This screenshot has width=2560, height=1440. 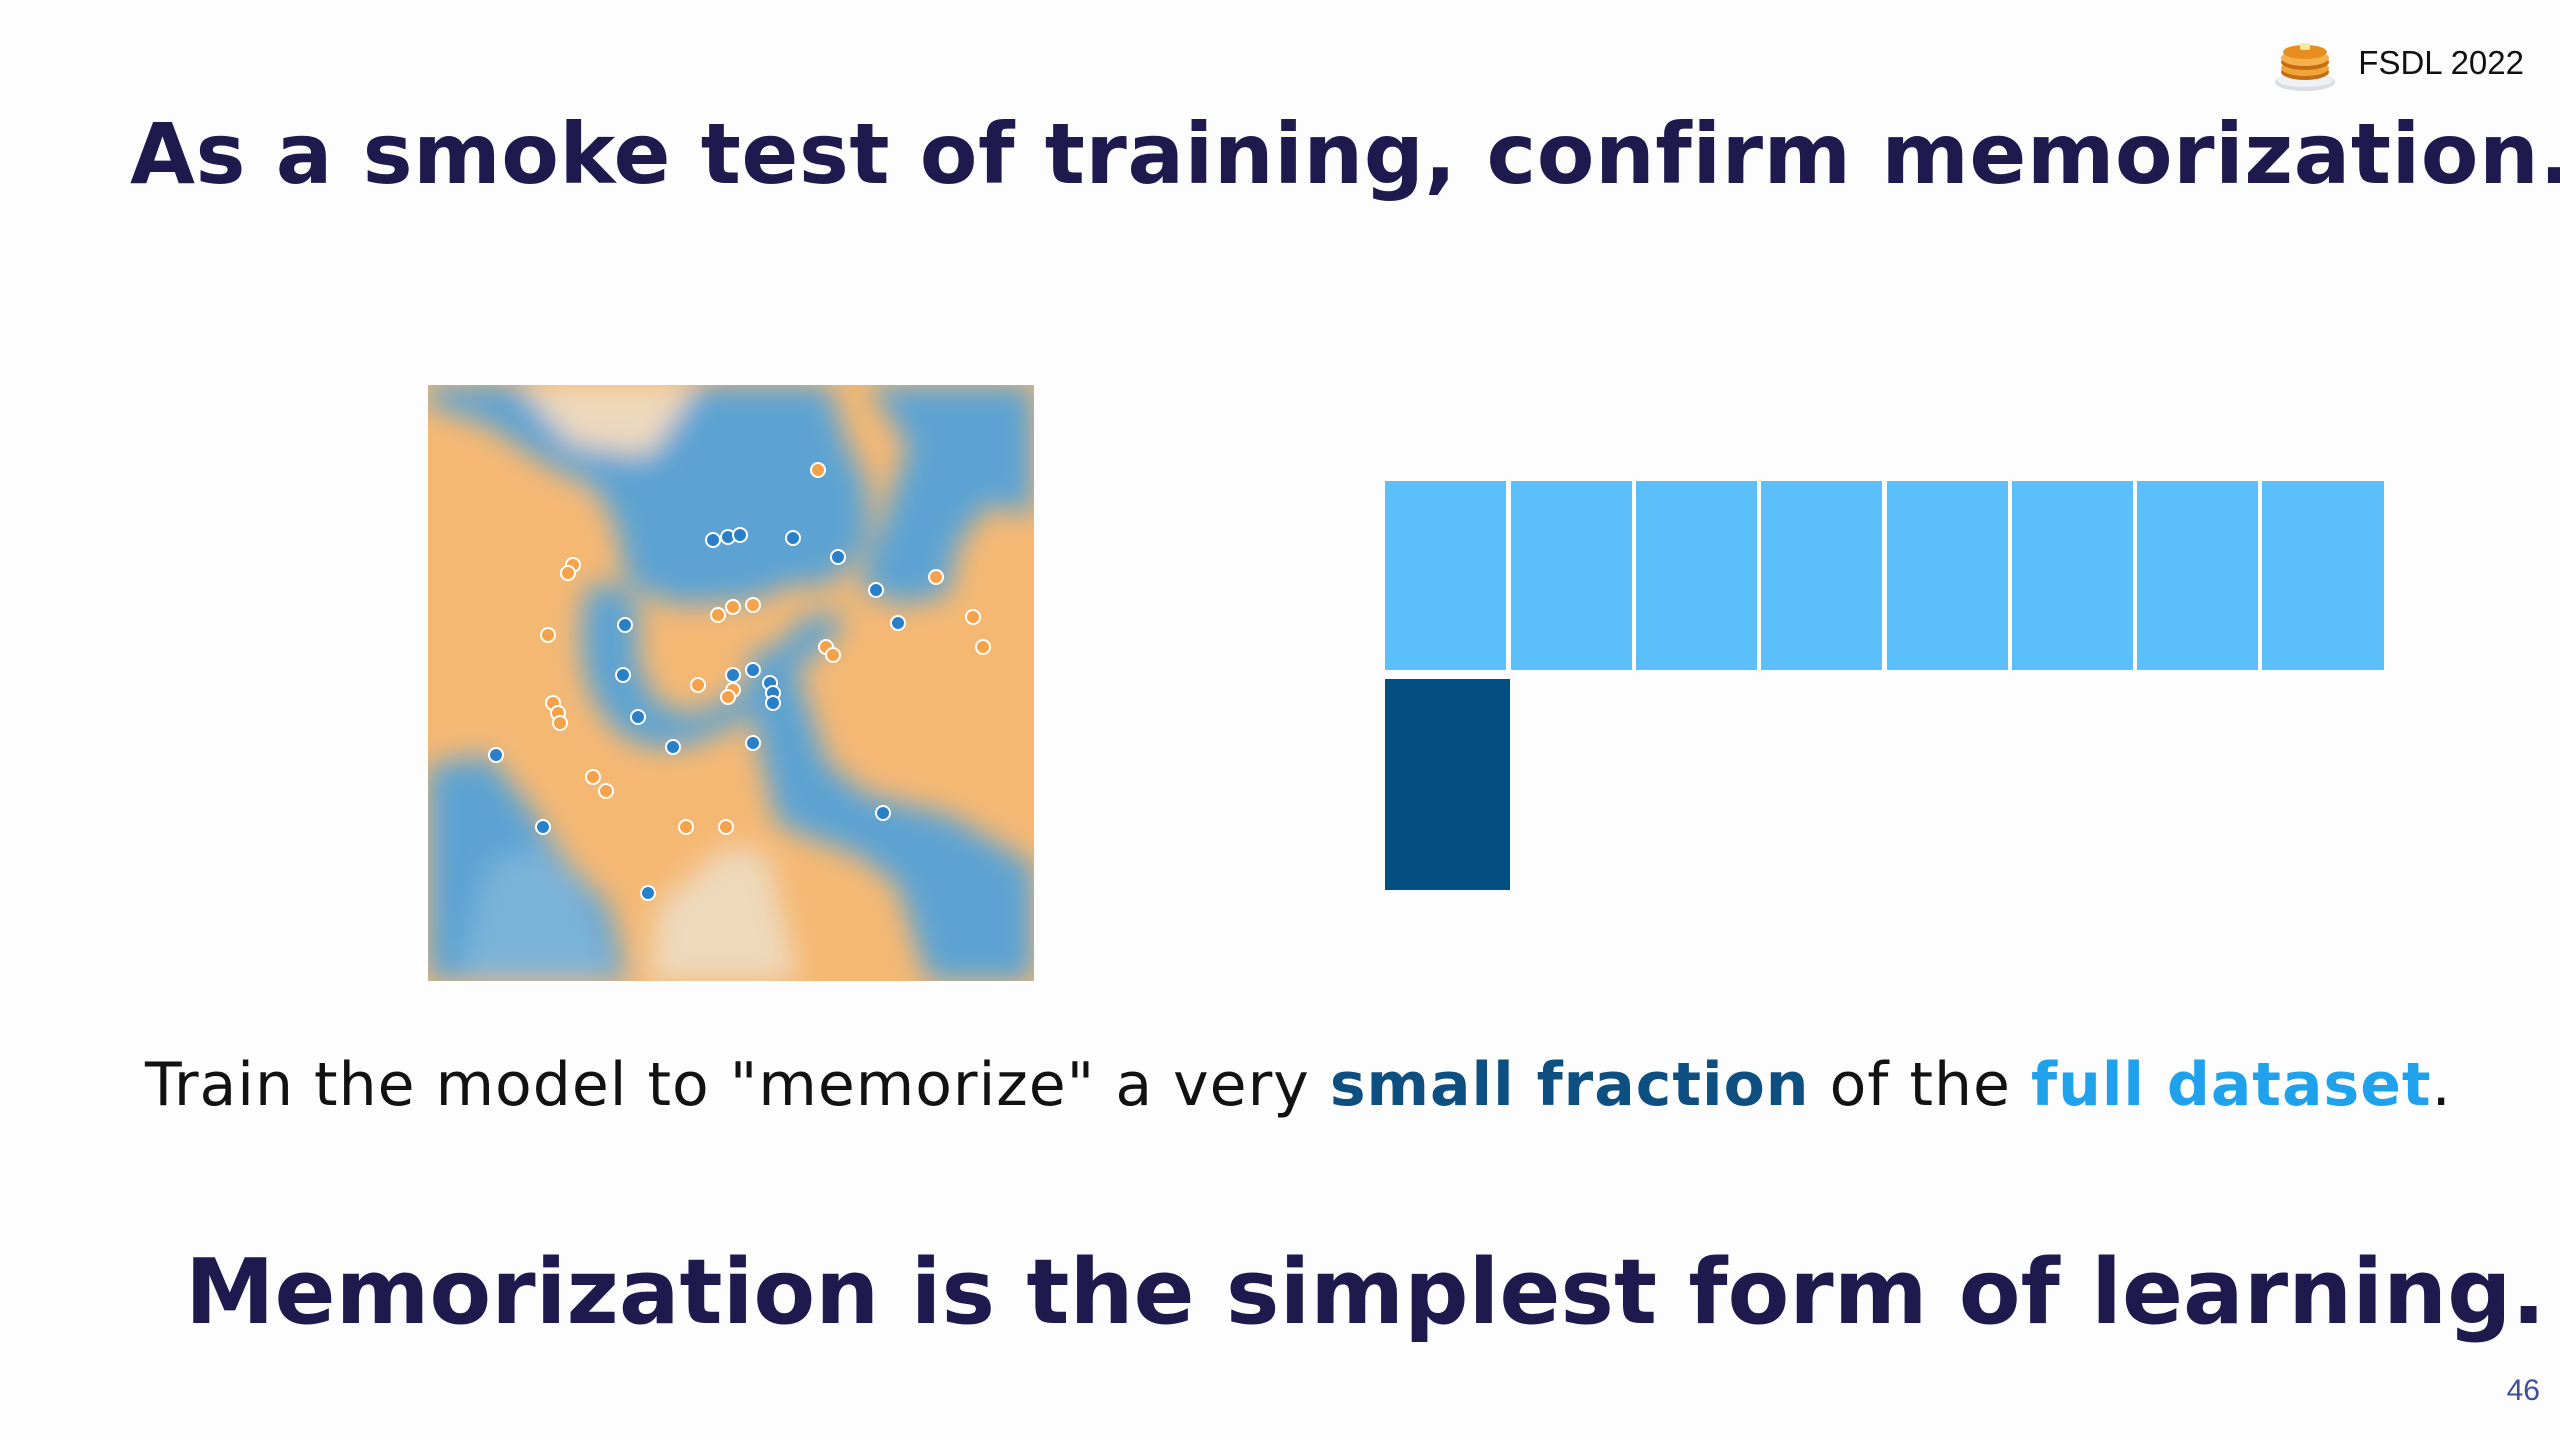 What do you see at coordinates (1447, 784) in the screenshot?
I see `small-fraction-block` at bounding box center [1447, 784].